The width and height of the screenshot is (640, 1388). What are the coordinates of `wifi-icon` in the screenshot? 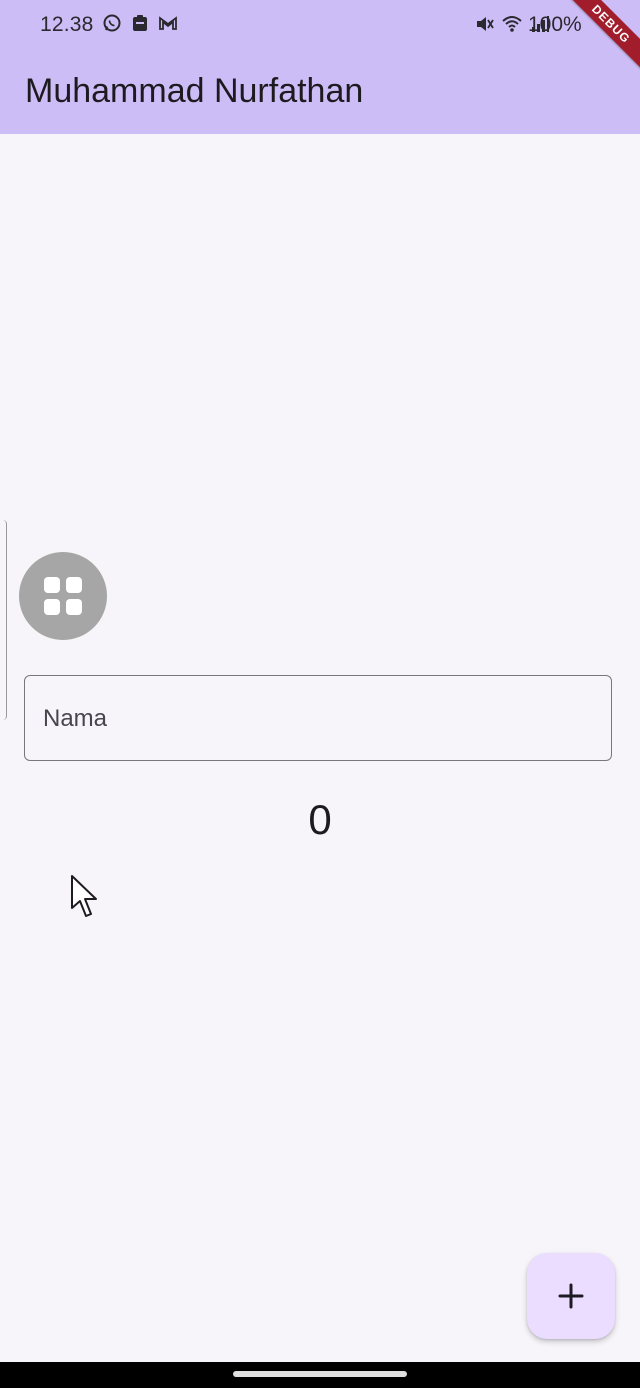 It's located at (512, 24).